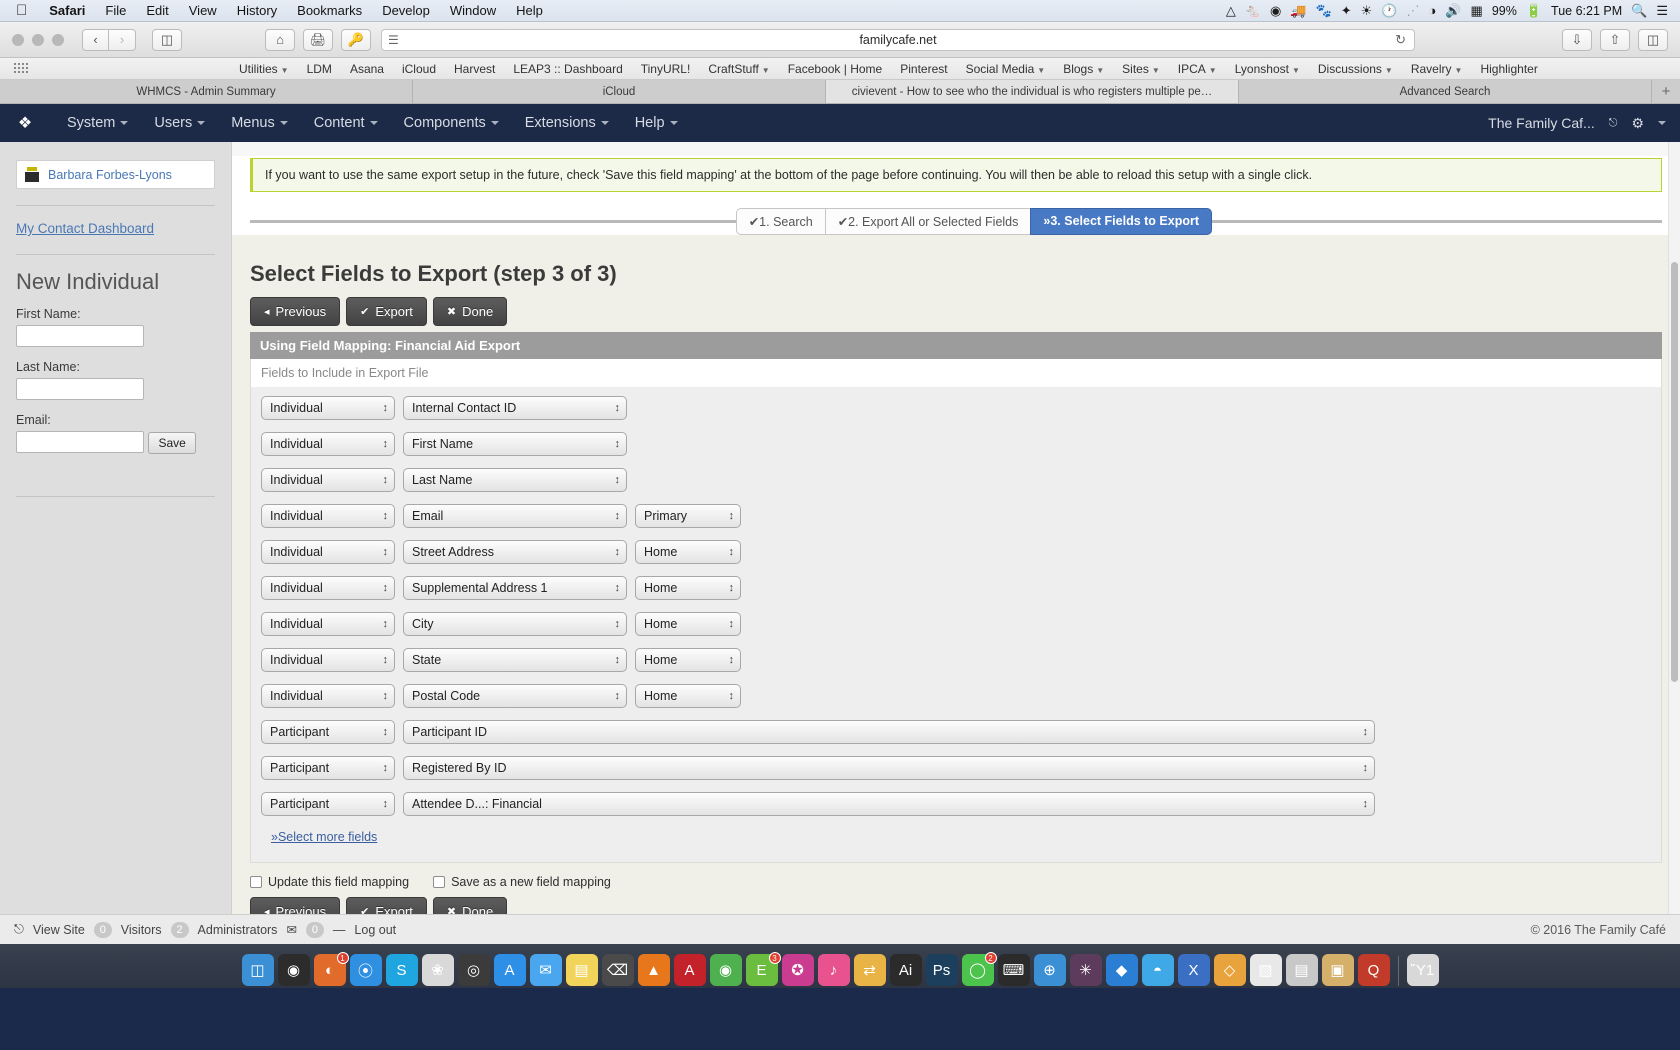 This screenshot has width=1680, height=1050. I want to click on menu-item-bookmarks: Bookmarks, so click(329, 10).